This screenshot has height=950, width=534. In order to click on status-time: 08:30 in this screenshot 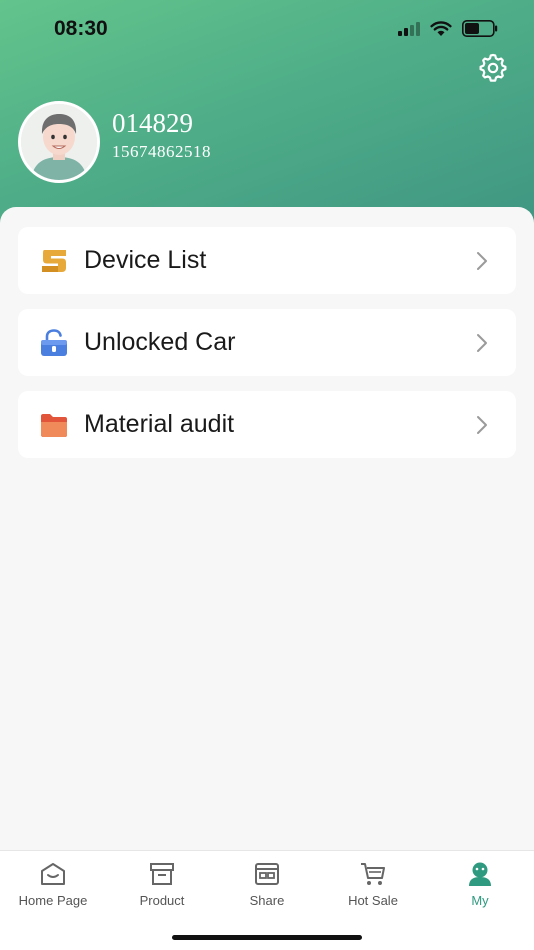, I will do `click(81, 28)`.